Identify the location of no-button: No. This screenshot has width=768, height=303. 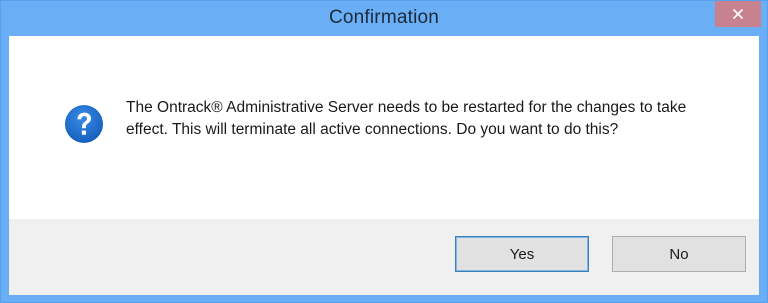
(679, 254).